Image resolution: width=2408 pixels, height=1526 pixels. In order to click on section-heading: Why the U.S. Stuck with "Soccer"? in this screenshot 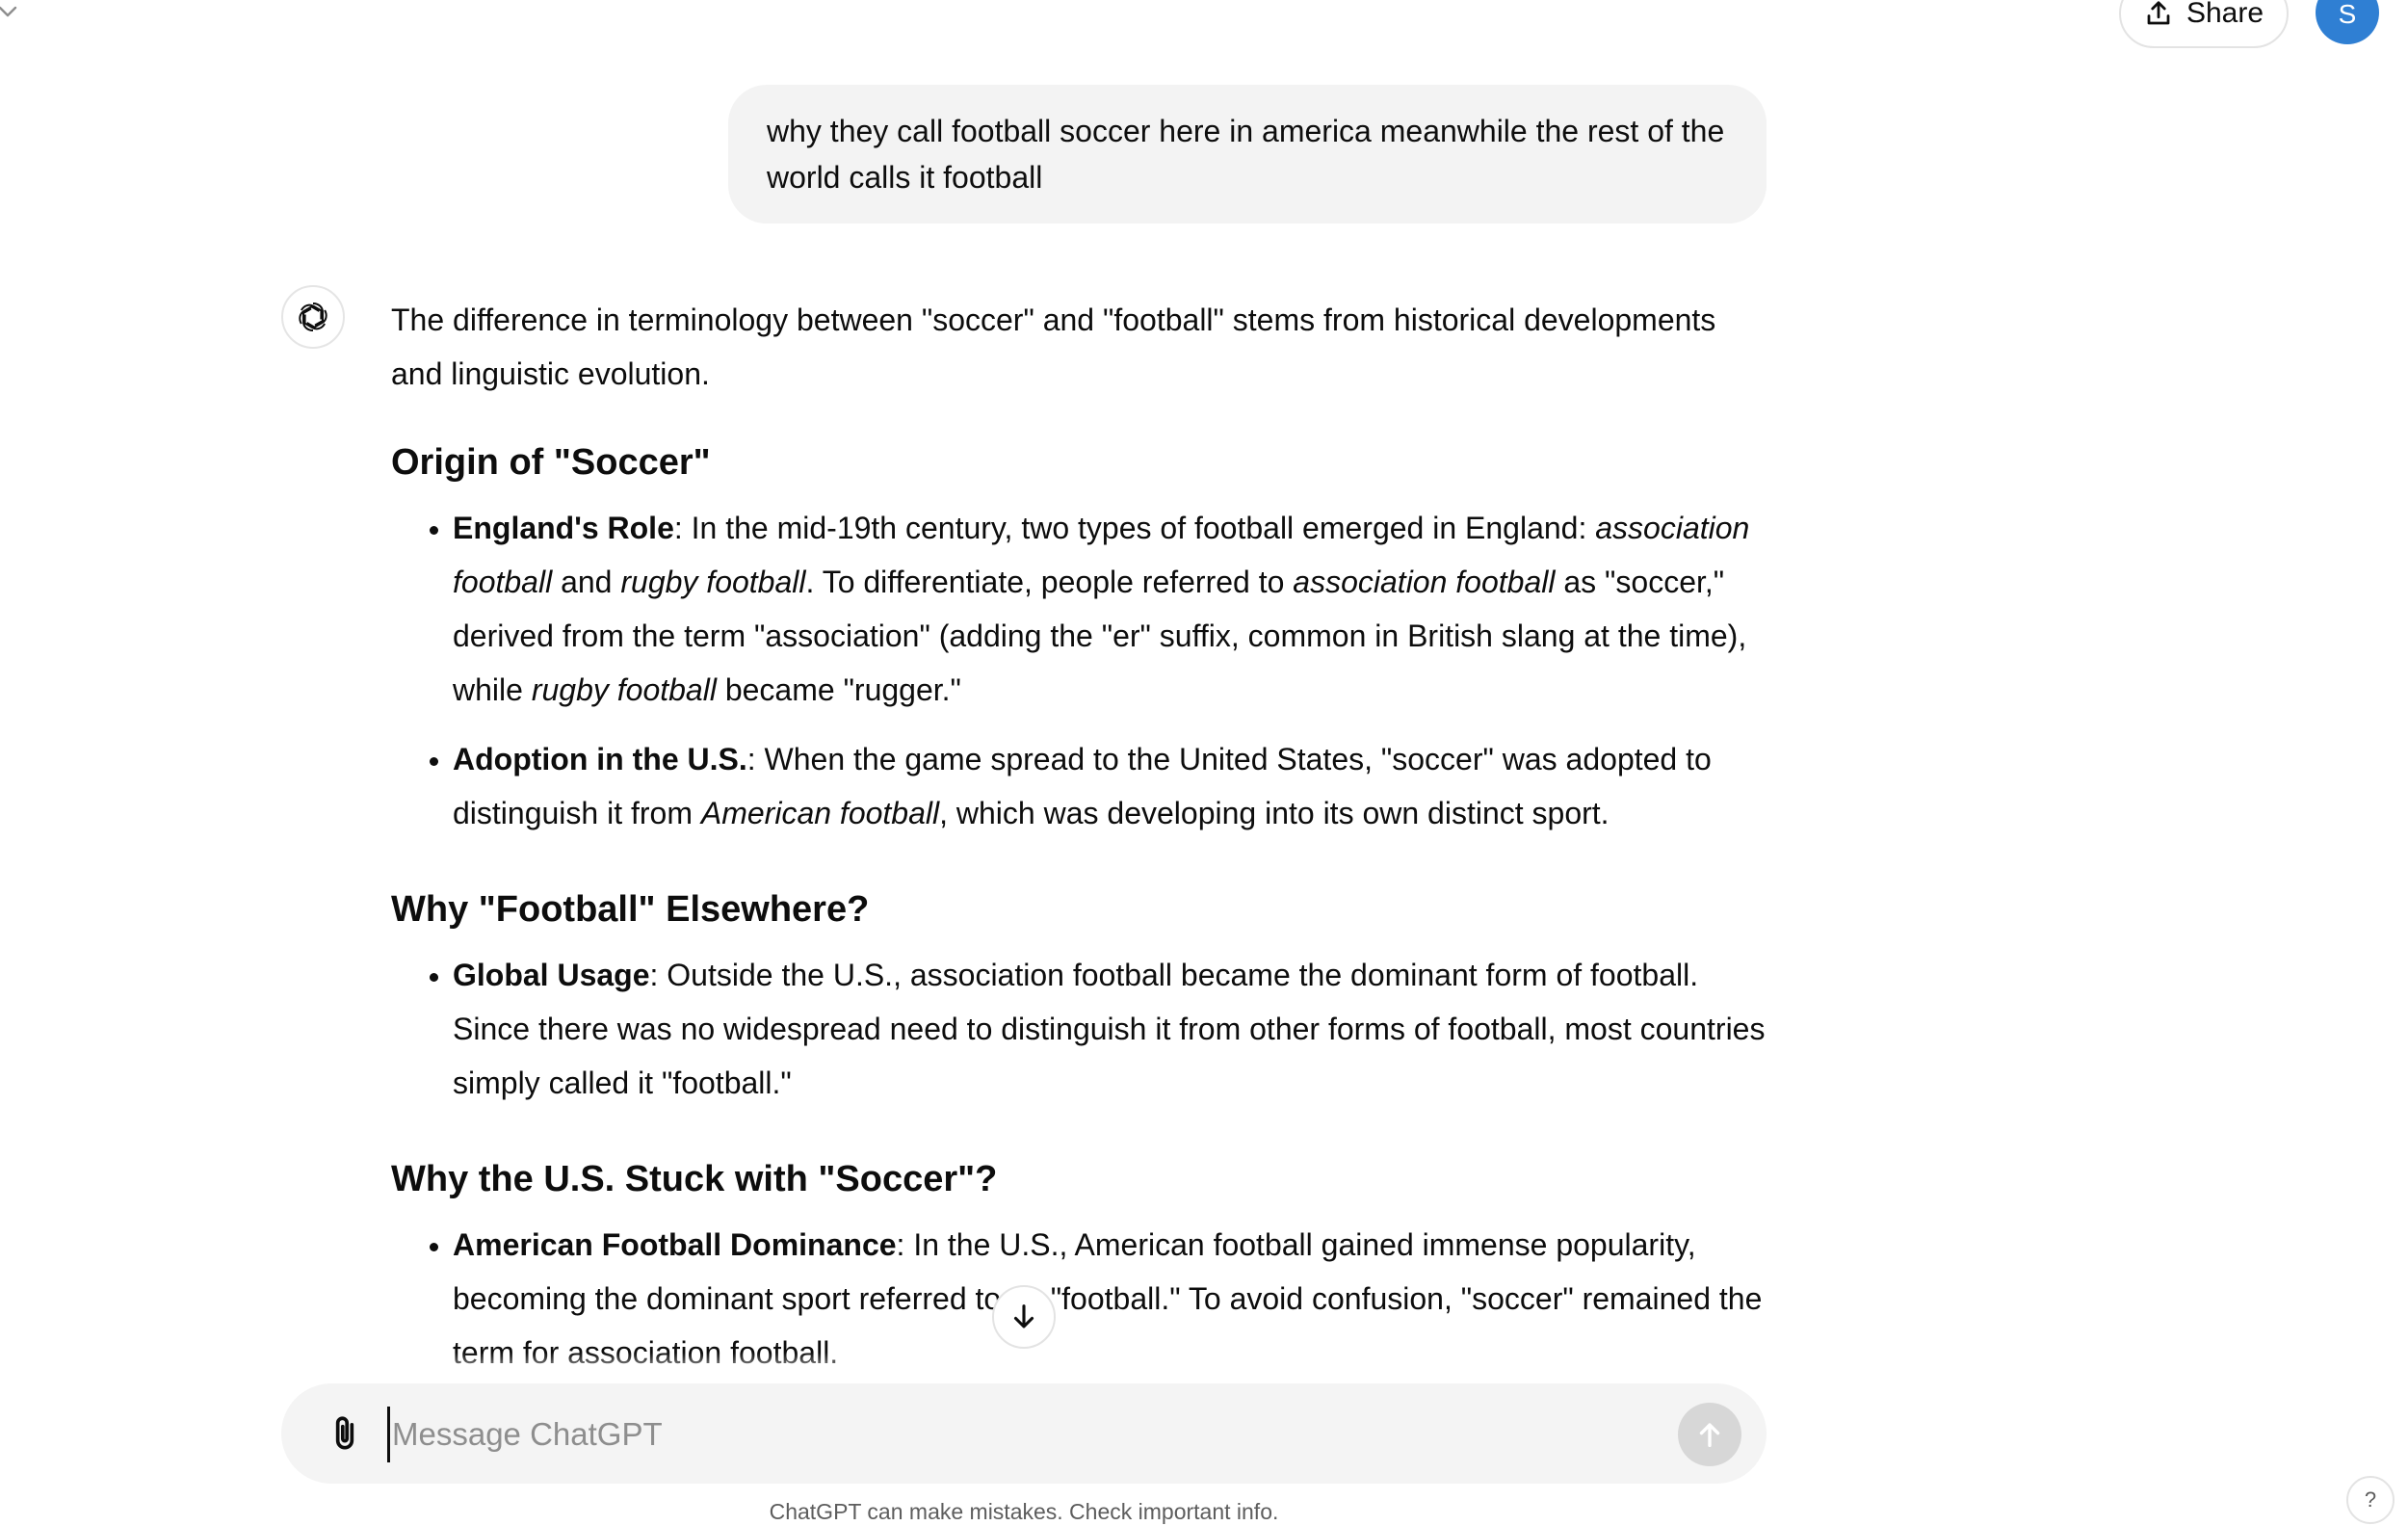, I will do `click(694, 1179)`.